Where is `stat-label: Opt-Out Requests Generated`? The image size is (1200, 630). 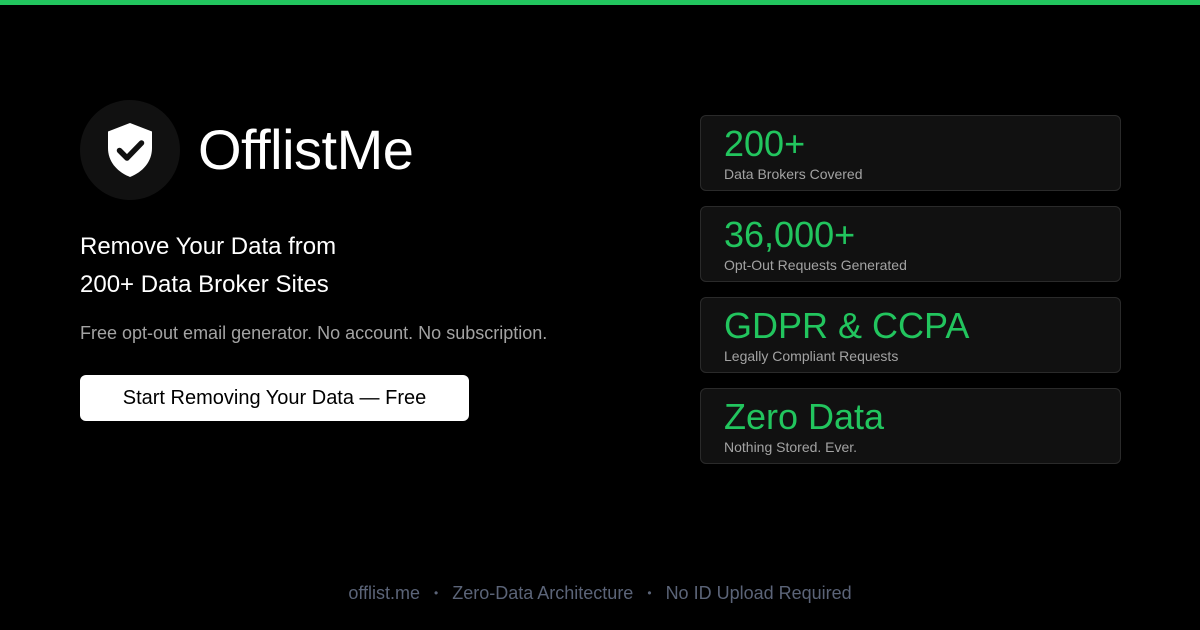
stat-label: Opt-Out Requests Generated is located at coordinates (815, 265).